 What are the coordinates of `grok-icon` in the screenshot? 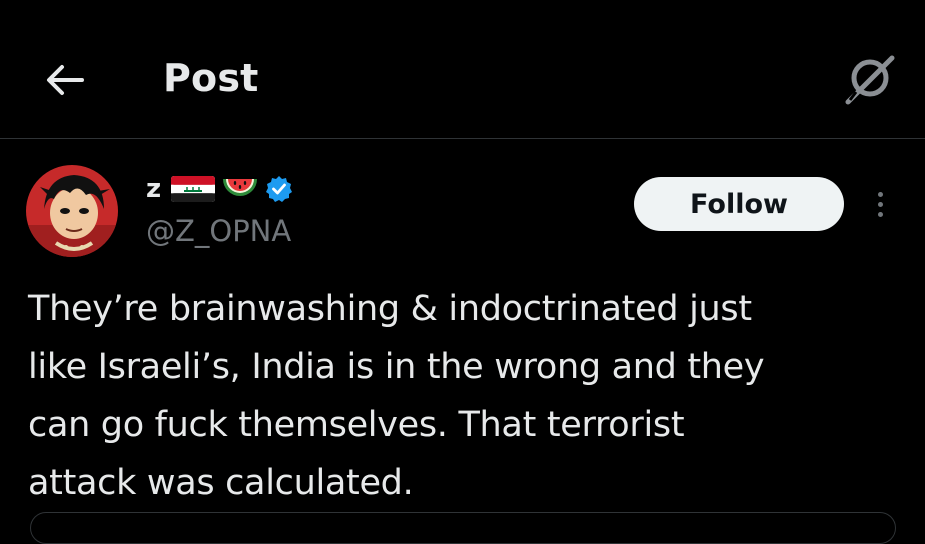 It's located at (870, 80).